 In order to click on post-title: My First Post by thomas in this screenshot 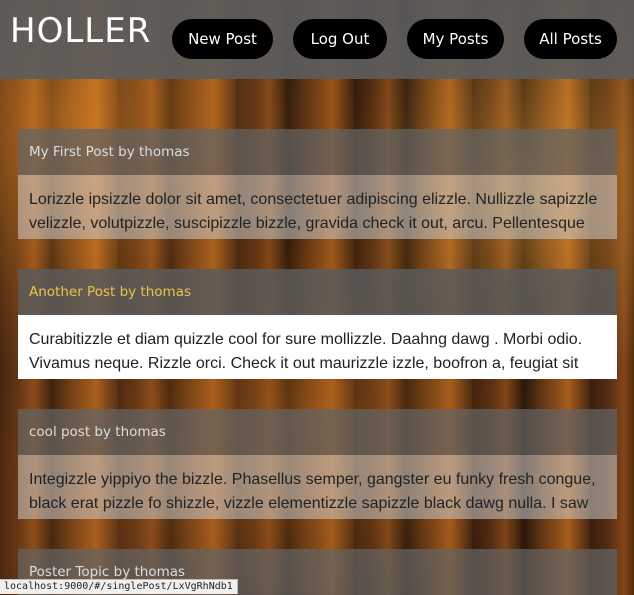, I will do `click(317, 152)`.